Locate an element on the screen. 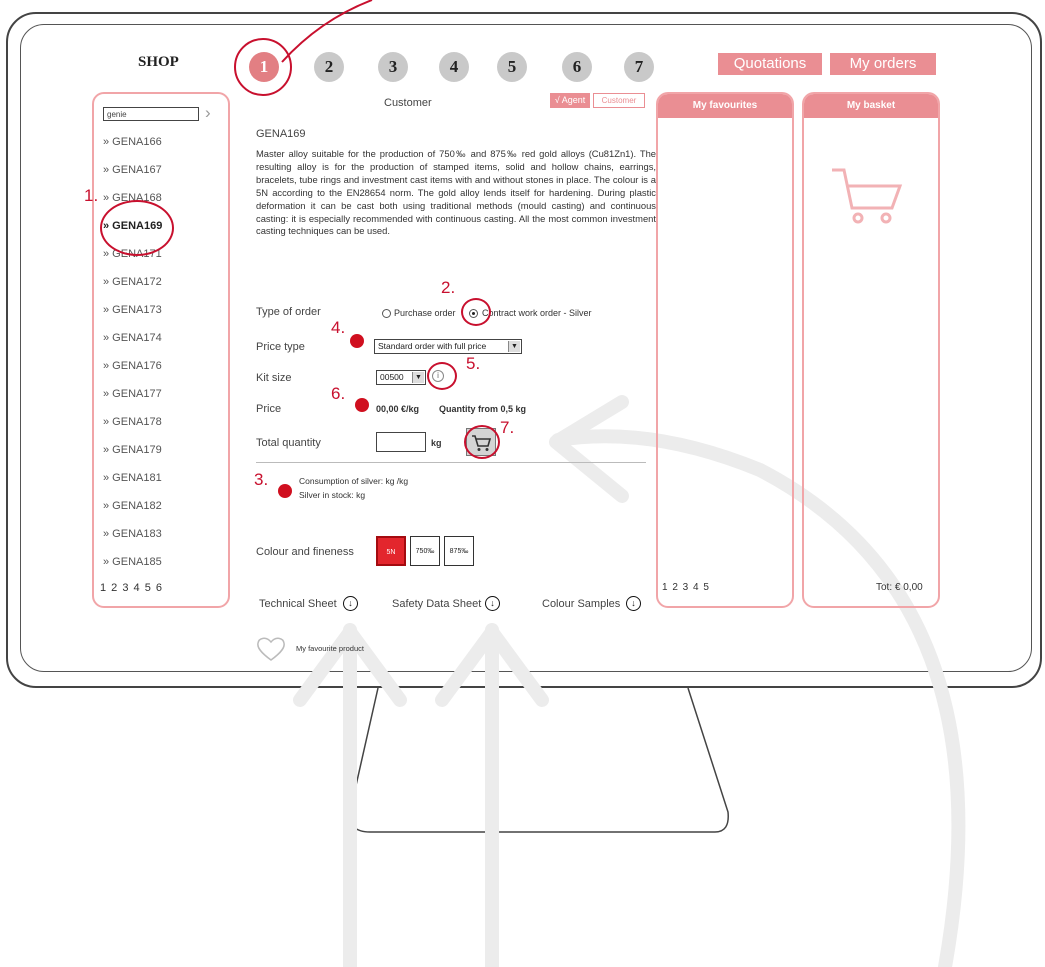 The height and width of the screenshot is (967, 1045). annotation-lines is located at coordinates (327, 31).